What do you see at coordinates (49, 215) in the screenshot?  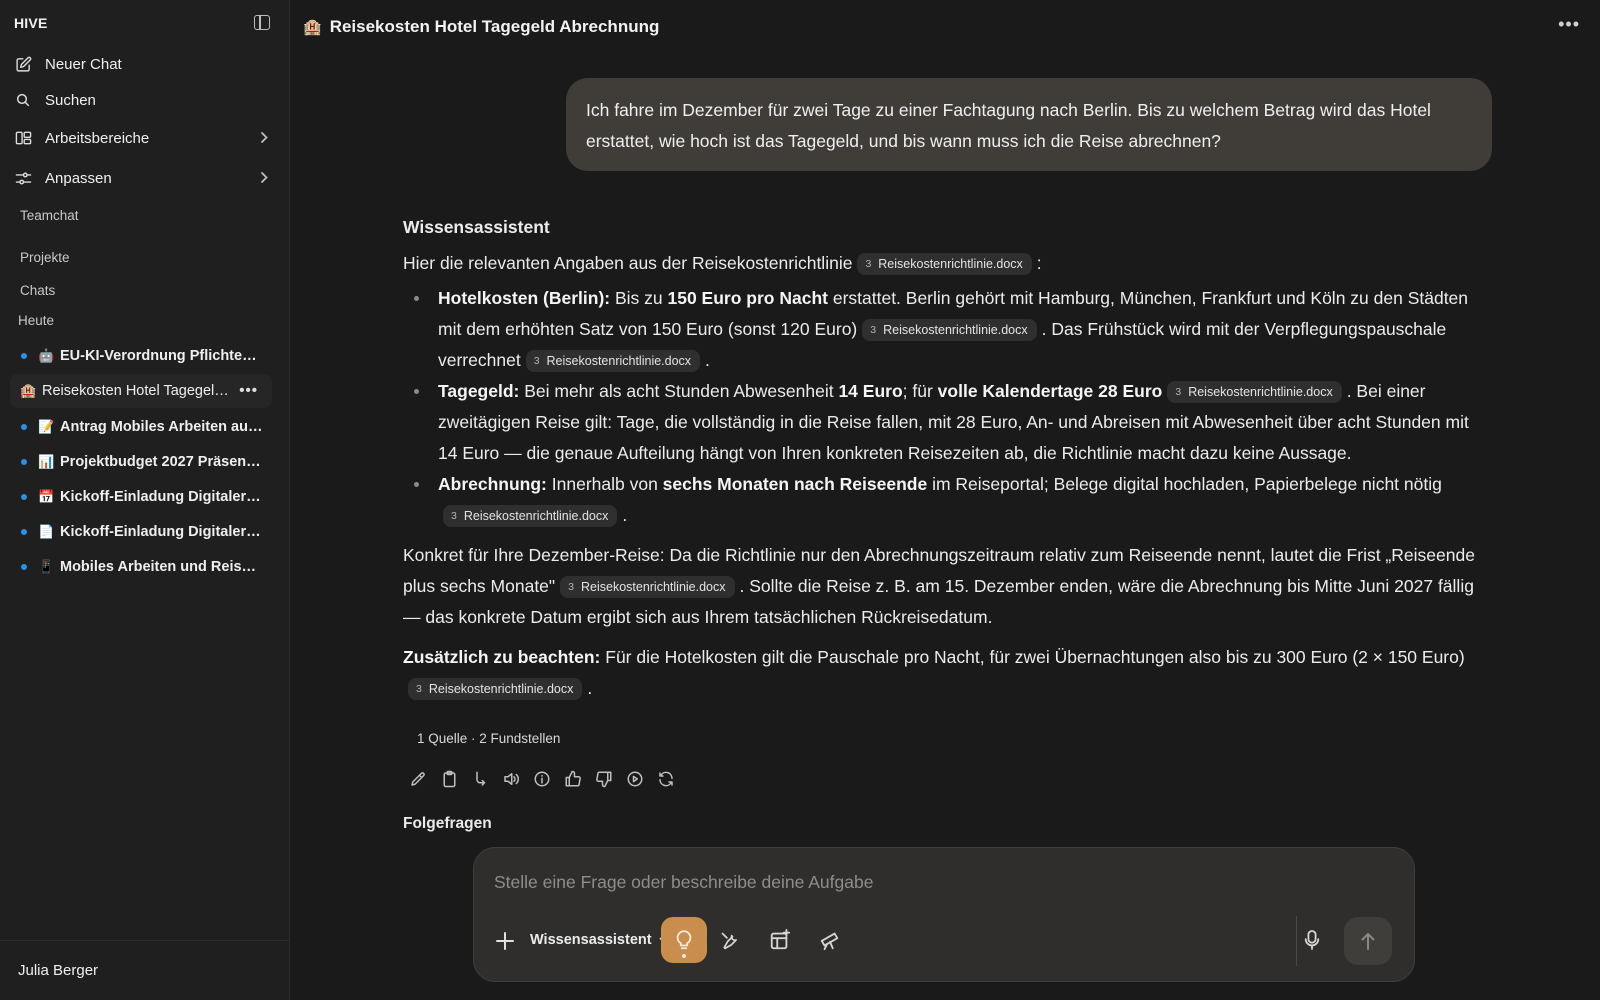 I see `section-teamchat: Teamchat` at bounding box center [49, 215].